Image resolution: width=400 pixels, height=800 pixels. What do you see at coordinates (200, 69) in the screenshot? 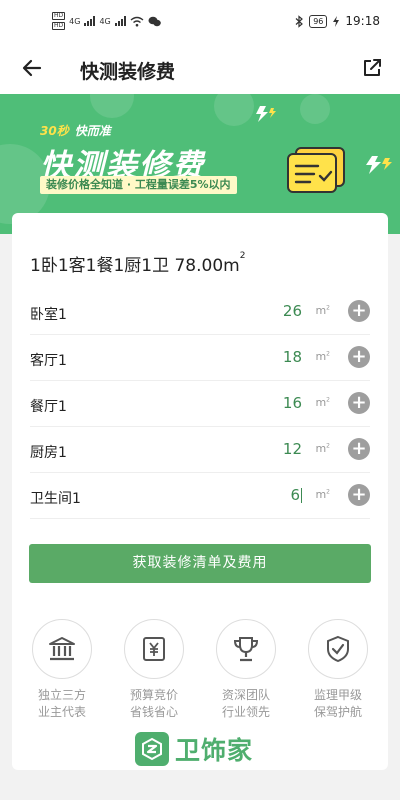
I see `app-bar: 快测装修费` at bounding box center [200, 69].